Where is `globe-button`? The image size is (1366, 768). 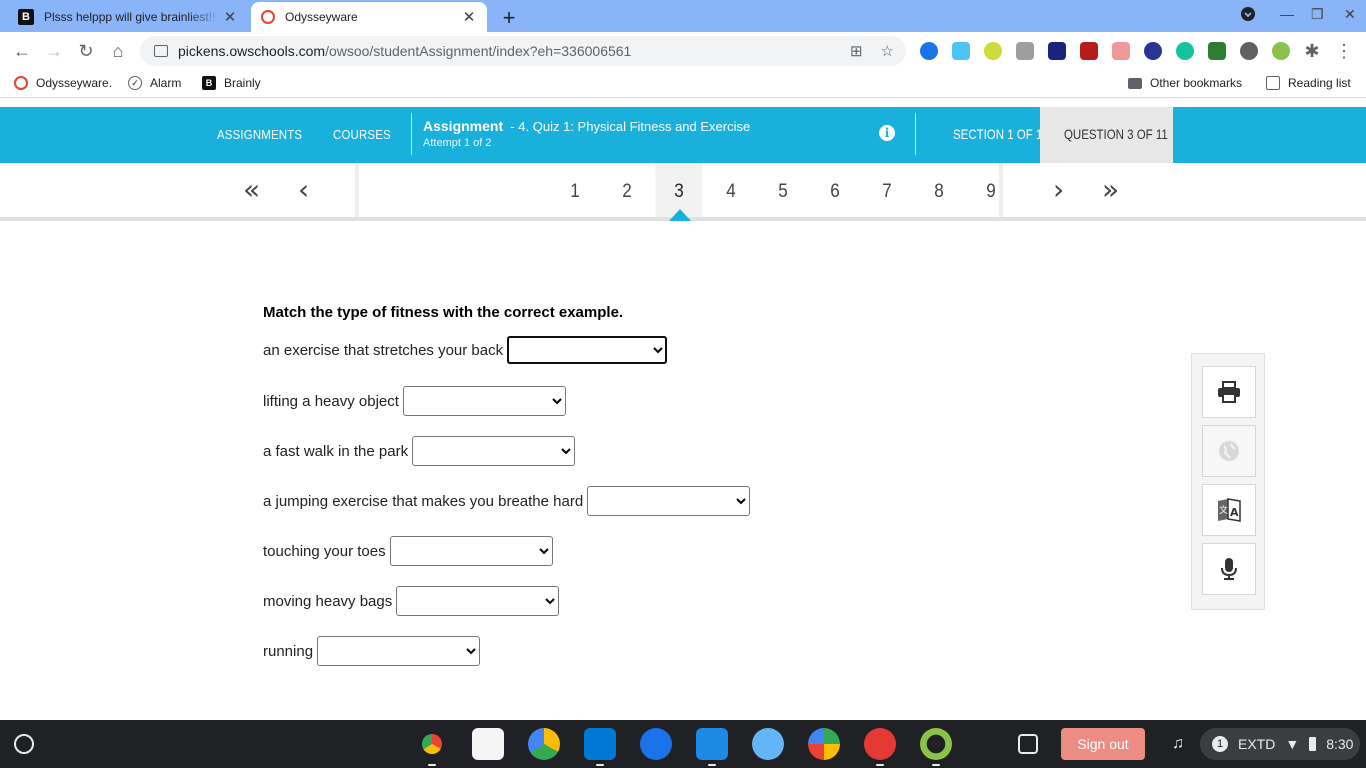
globe-button is located at coordinates (1229, 451).